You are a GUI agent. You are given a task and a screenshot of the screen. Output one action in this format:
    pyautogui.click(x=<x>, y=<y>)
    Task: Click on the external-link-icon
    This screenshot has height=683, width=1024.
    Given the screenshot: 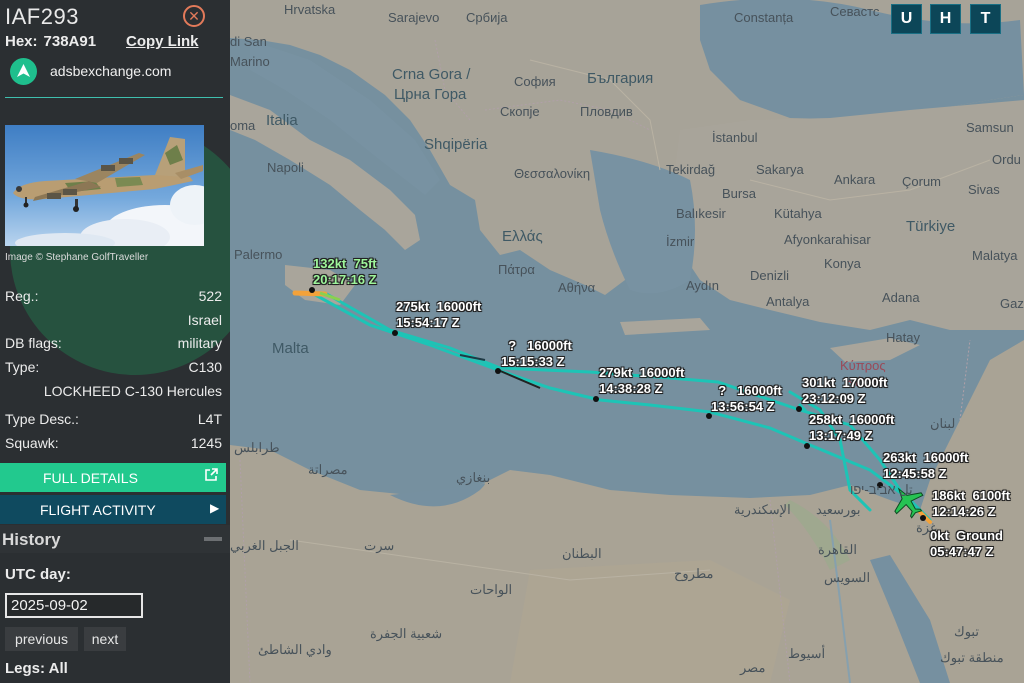 What is the action you would take?
    pyautogui.click(x=211, y=476)
    